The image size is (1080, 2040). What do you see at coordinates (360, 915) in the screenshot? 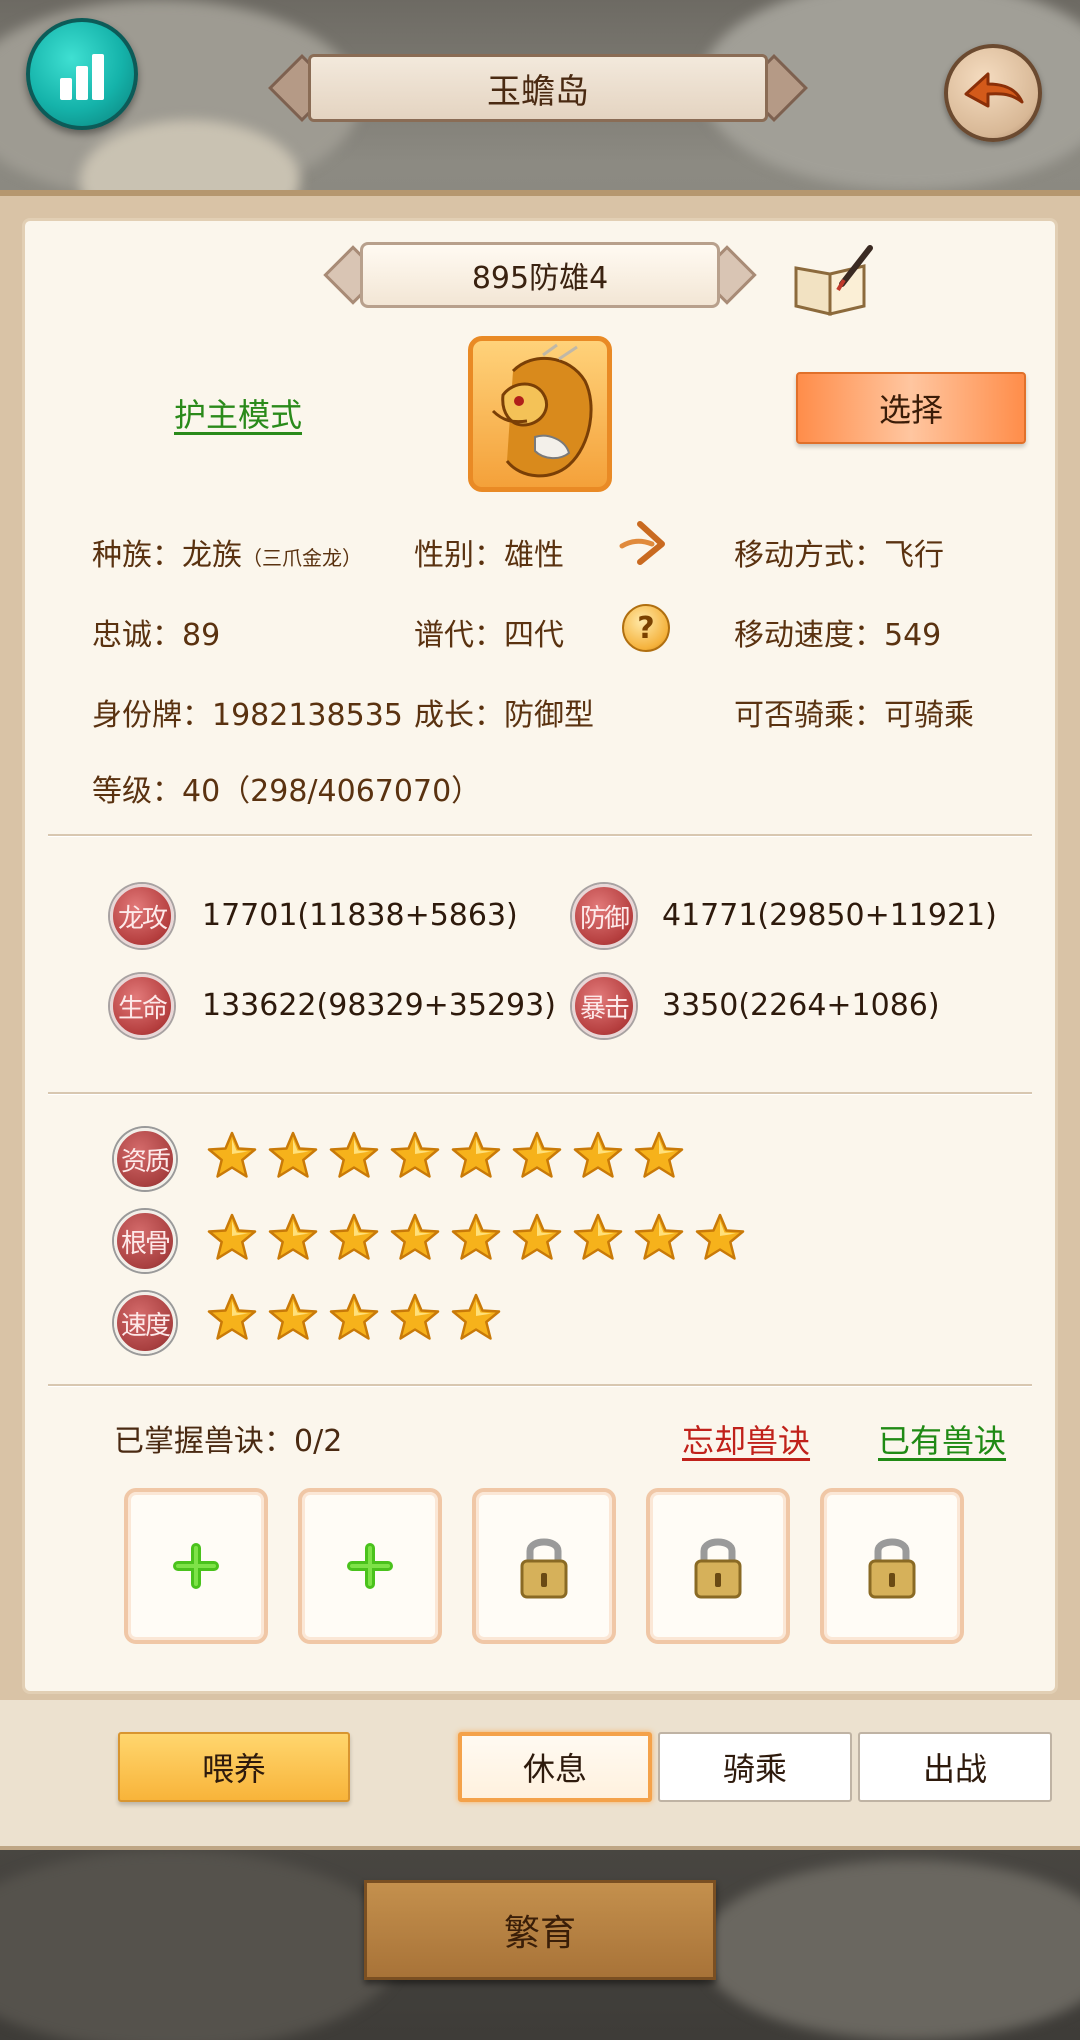
I see `attack-value: 17701(11838+5863)` at bounding box center [360, 915].